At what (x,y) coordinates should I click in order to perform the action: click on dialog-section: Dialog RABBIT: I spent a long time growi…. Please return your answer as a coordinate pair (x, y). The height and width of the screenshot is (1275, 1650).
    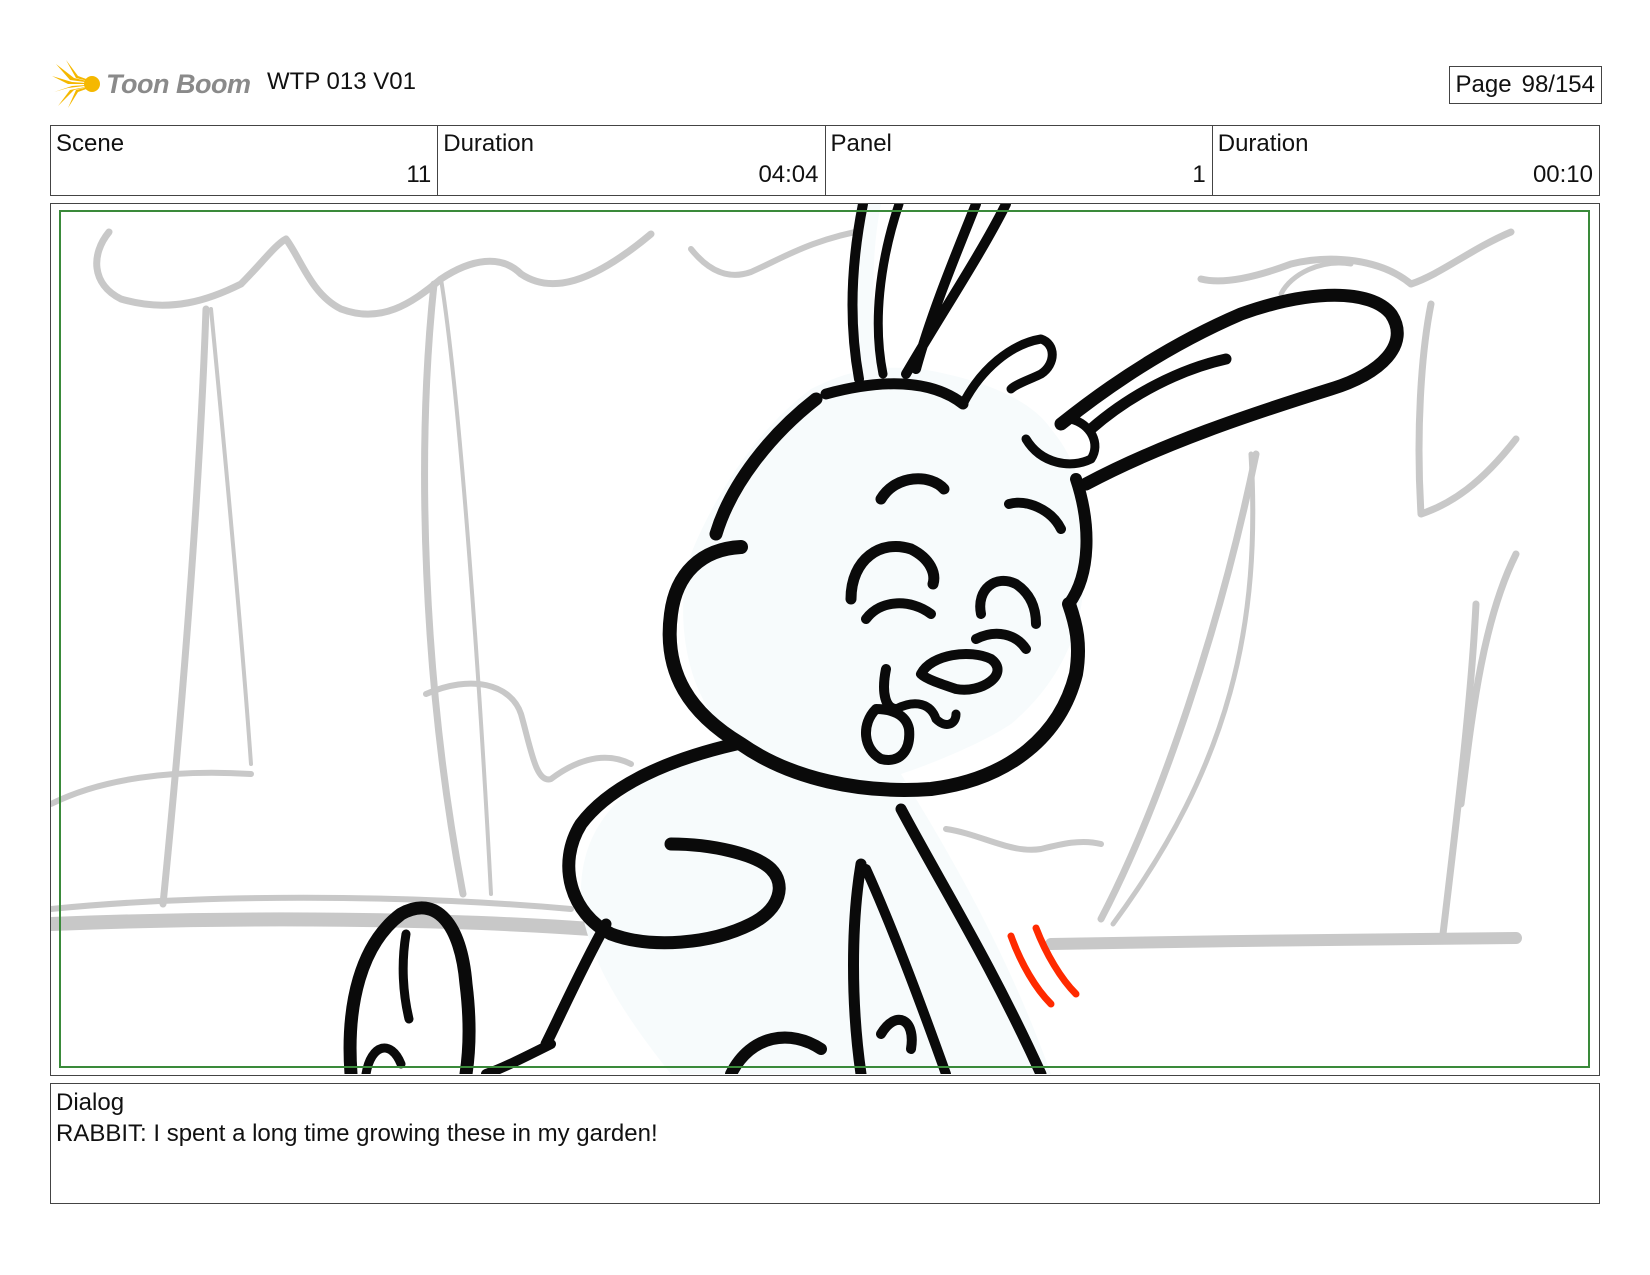
    Looking at the image, I should click on (825, 1143).